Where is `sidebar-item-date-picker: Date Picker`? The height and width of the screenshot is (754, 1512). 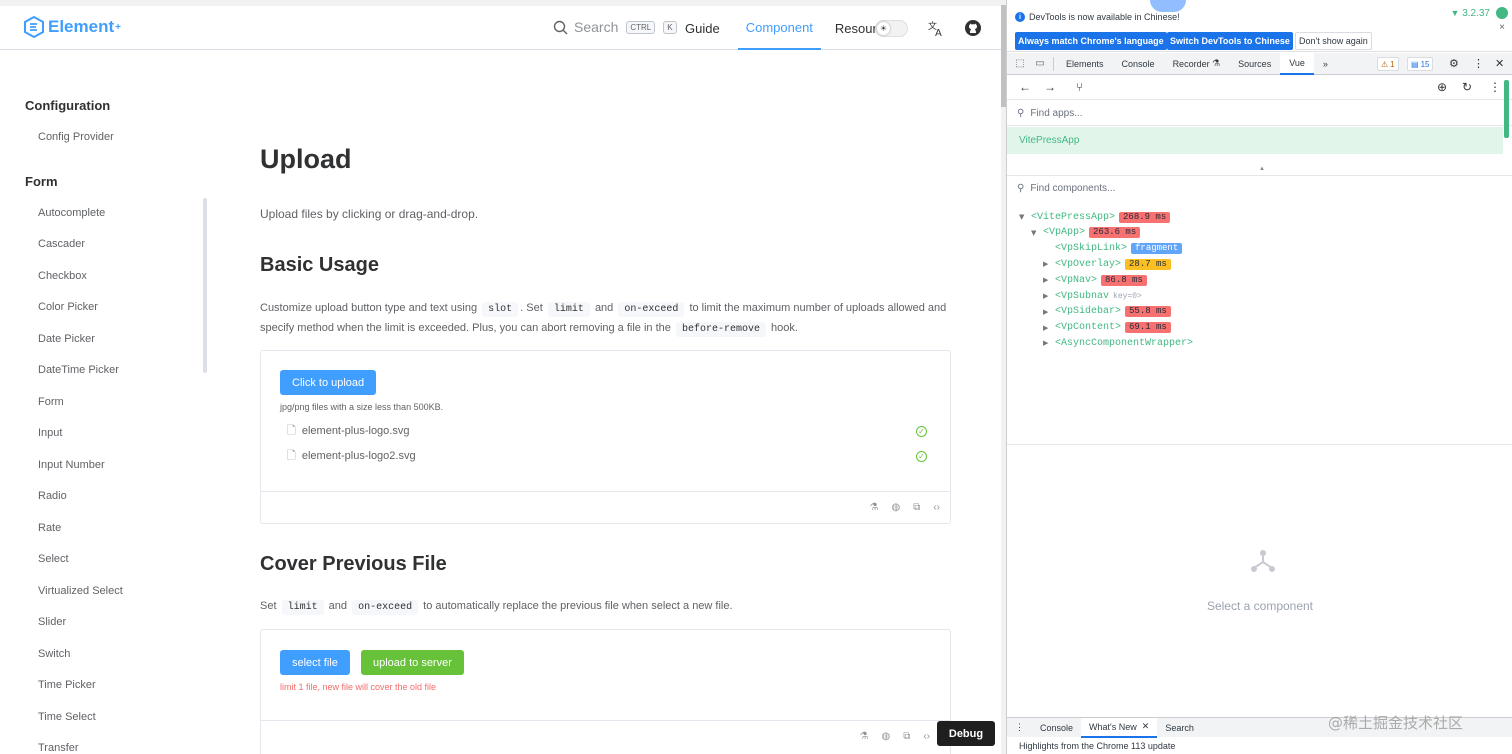 sidebar-item-date-picker: Date Picker is located at coordinates (66, 339).